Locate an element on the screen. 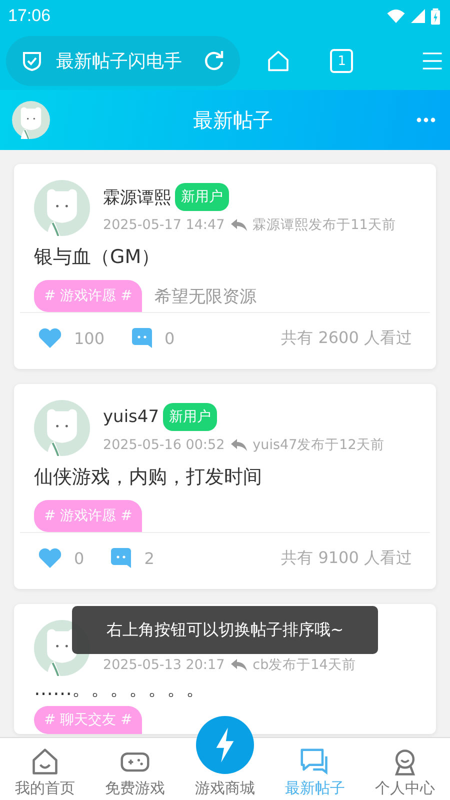  author-name: 霖源谭熙 is located at coordinates (137, 197).